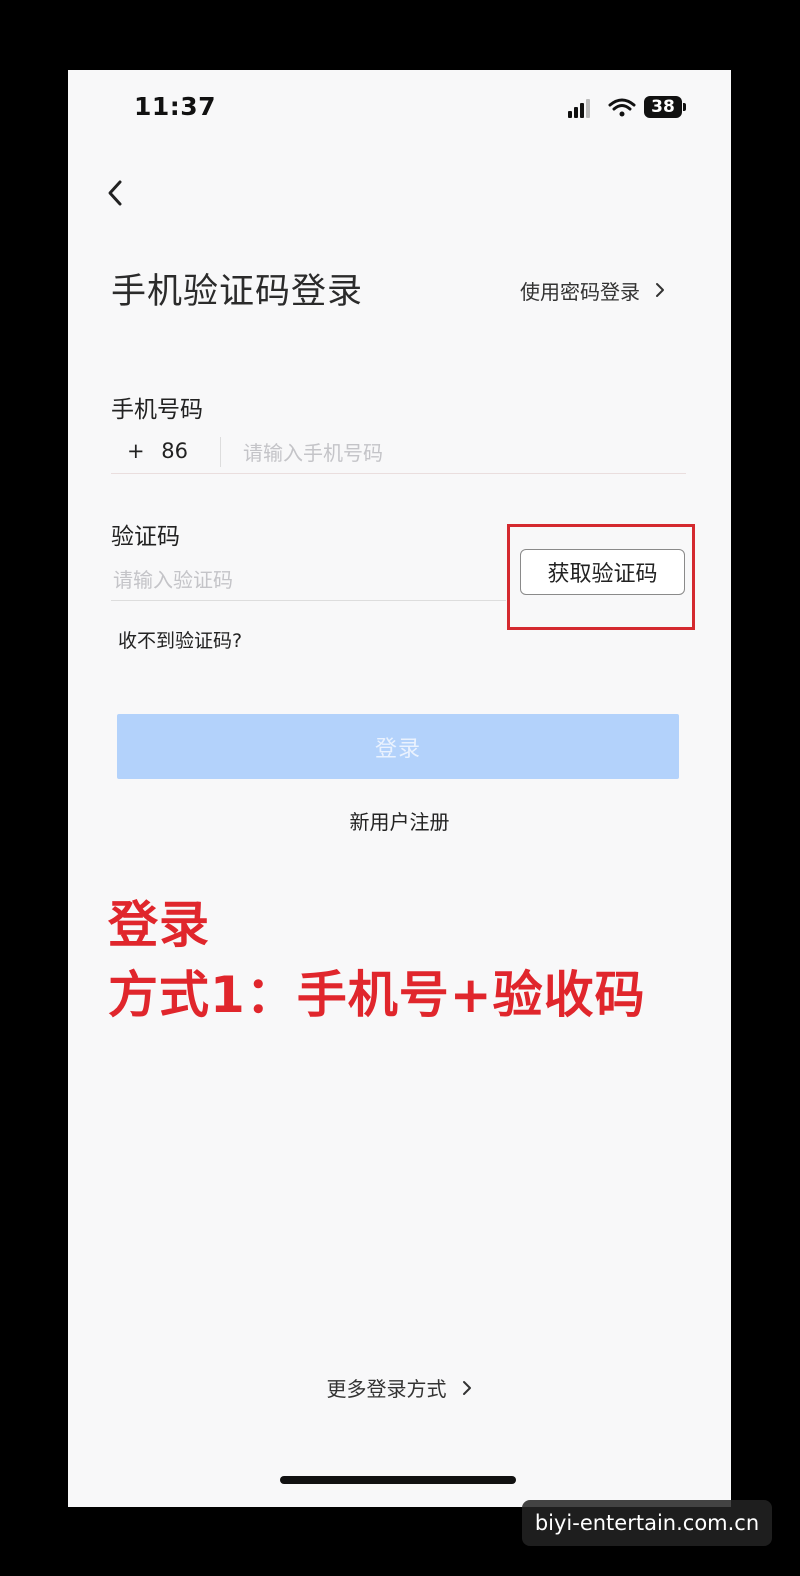 This screenshot has width=800, height=1576. Describe the element at coordinates (399, 820) in the screenshot. I see `register-link: 新用户注册` at that location.